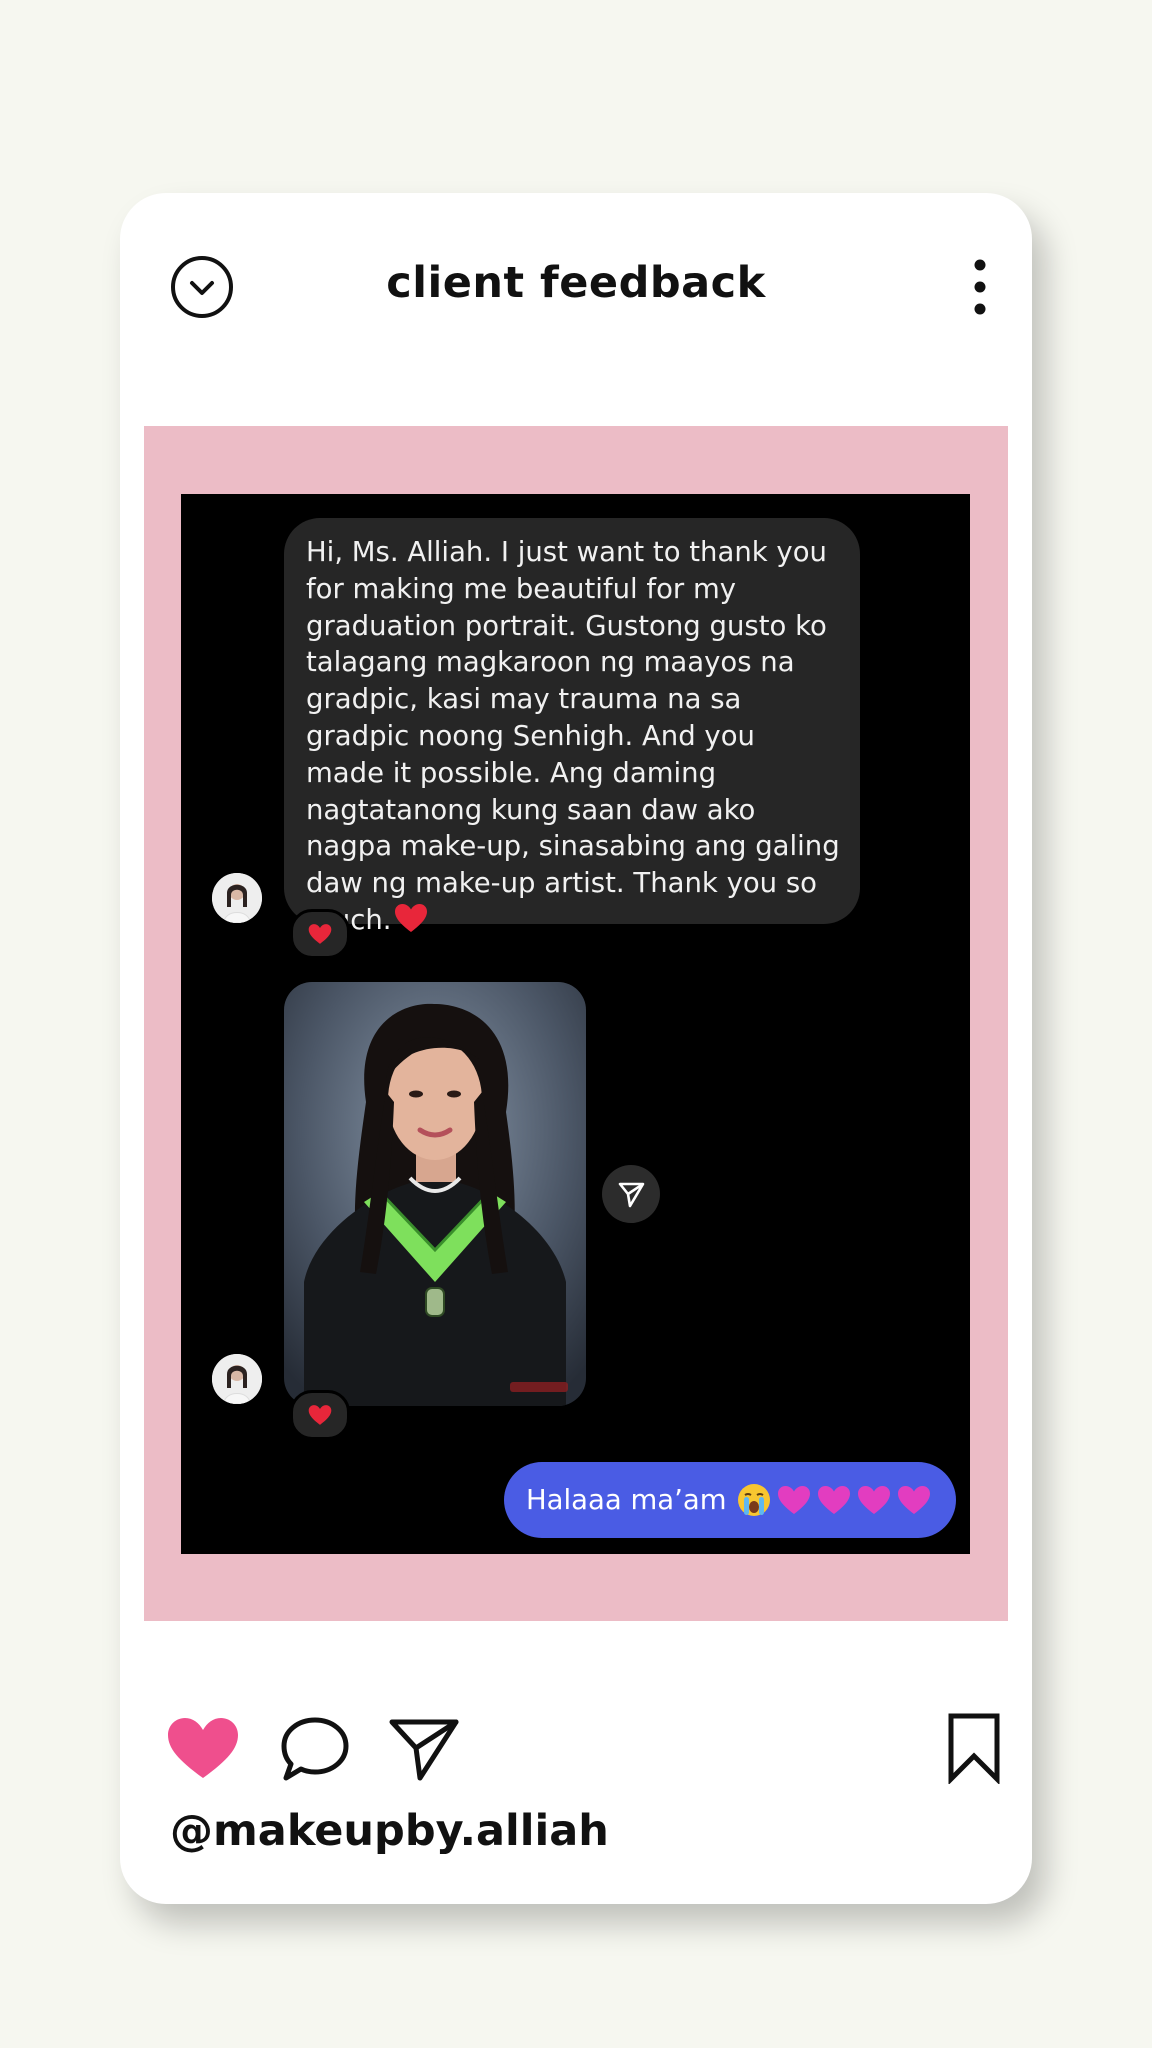  What do you see at coordinates (754, 1500) in the screenshot?
I see `crying-face-emoji` at bounding box center [754, 1500].